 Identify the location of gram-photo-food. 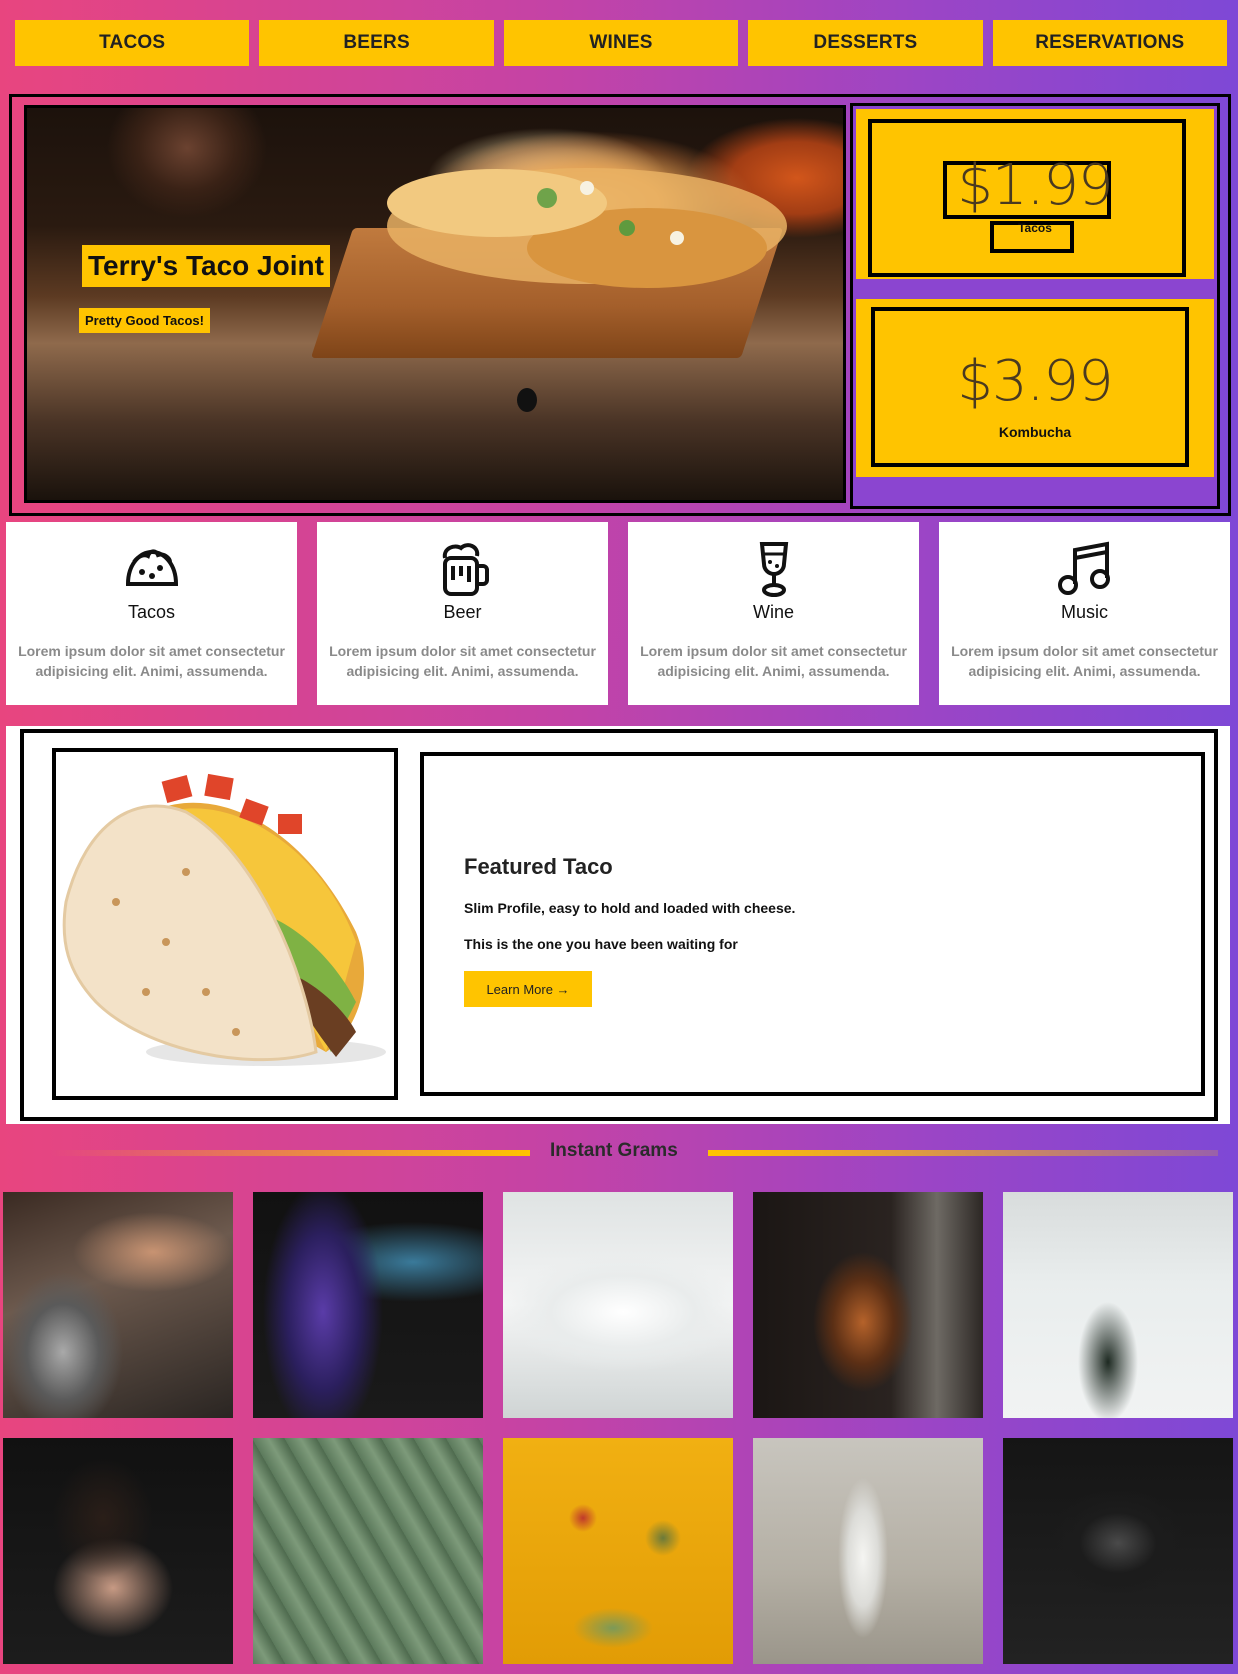
(618, 1551).